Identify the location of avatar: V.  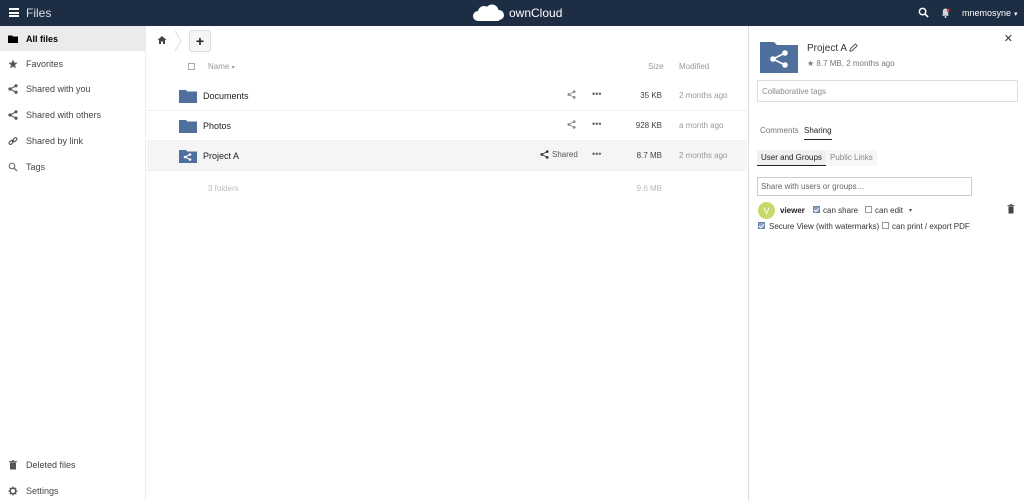
(766, 210).